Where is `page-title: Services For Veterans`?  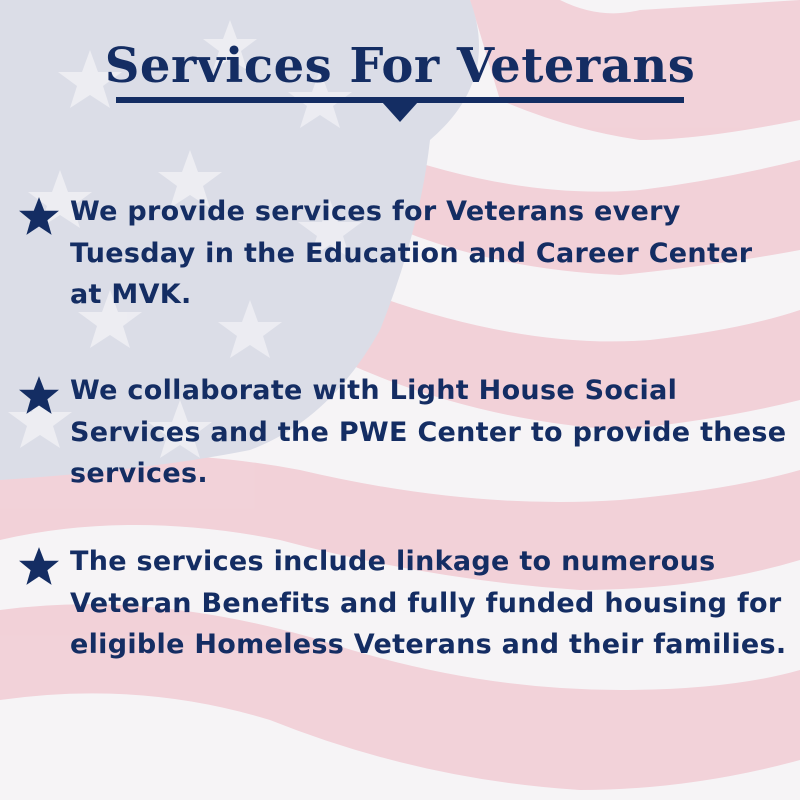
page-title: Services For Veterans is located at coordinates (400, 66).